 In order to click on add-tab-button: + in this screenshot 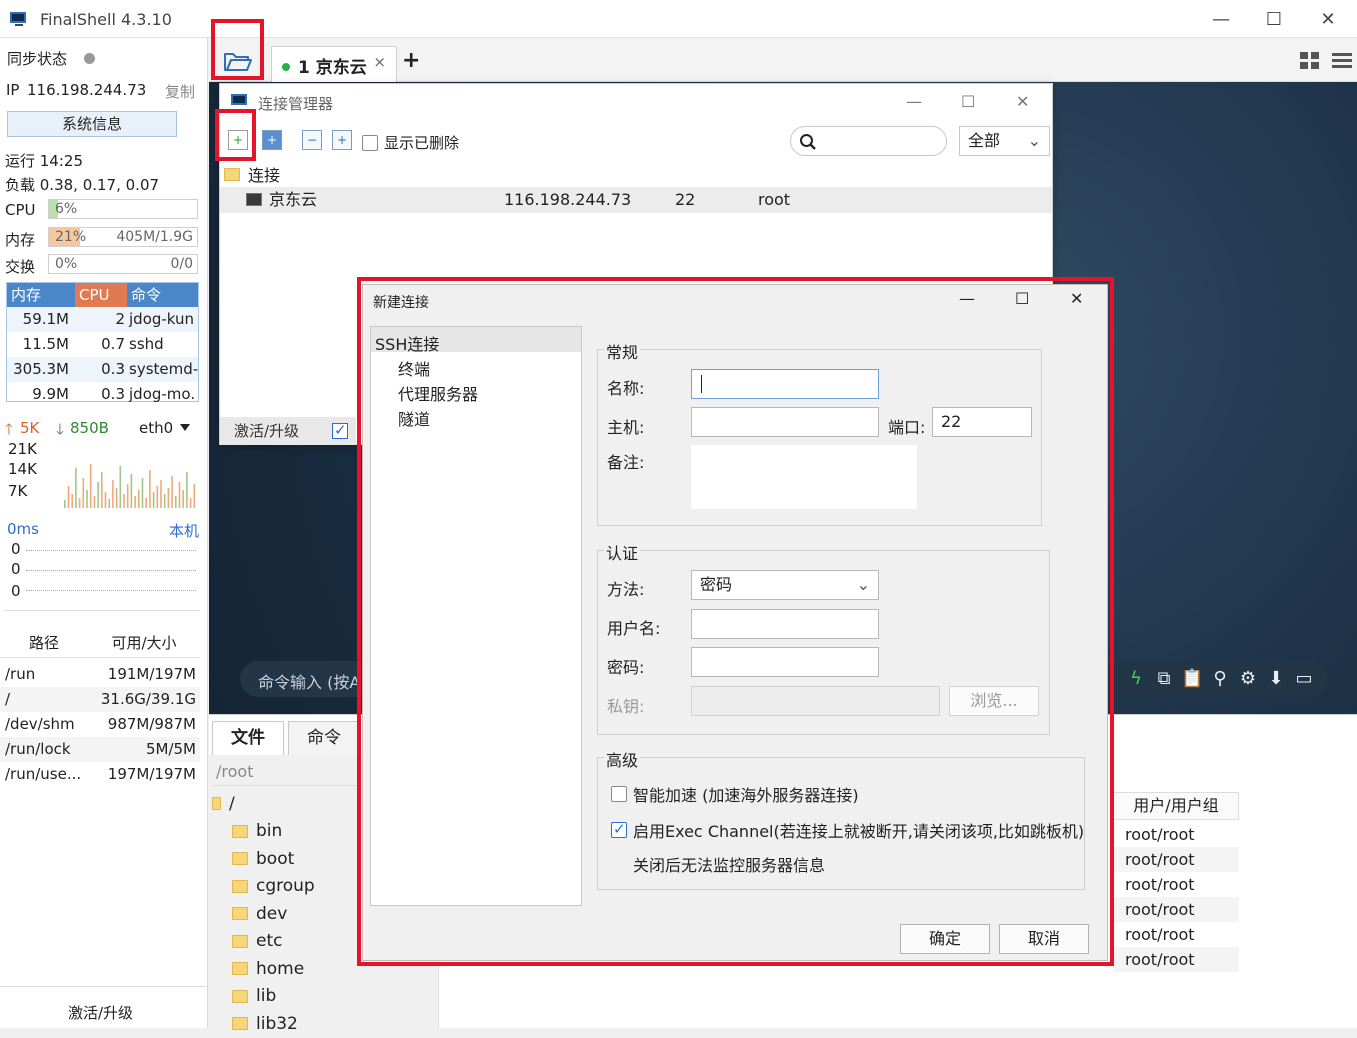, I will do `click(411, 60)`.